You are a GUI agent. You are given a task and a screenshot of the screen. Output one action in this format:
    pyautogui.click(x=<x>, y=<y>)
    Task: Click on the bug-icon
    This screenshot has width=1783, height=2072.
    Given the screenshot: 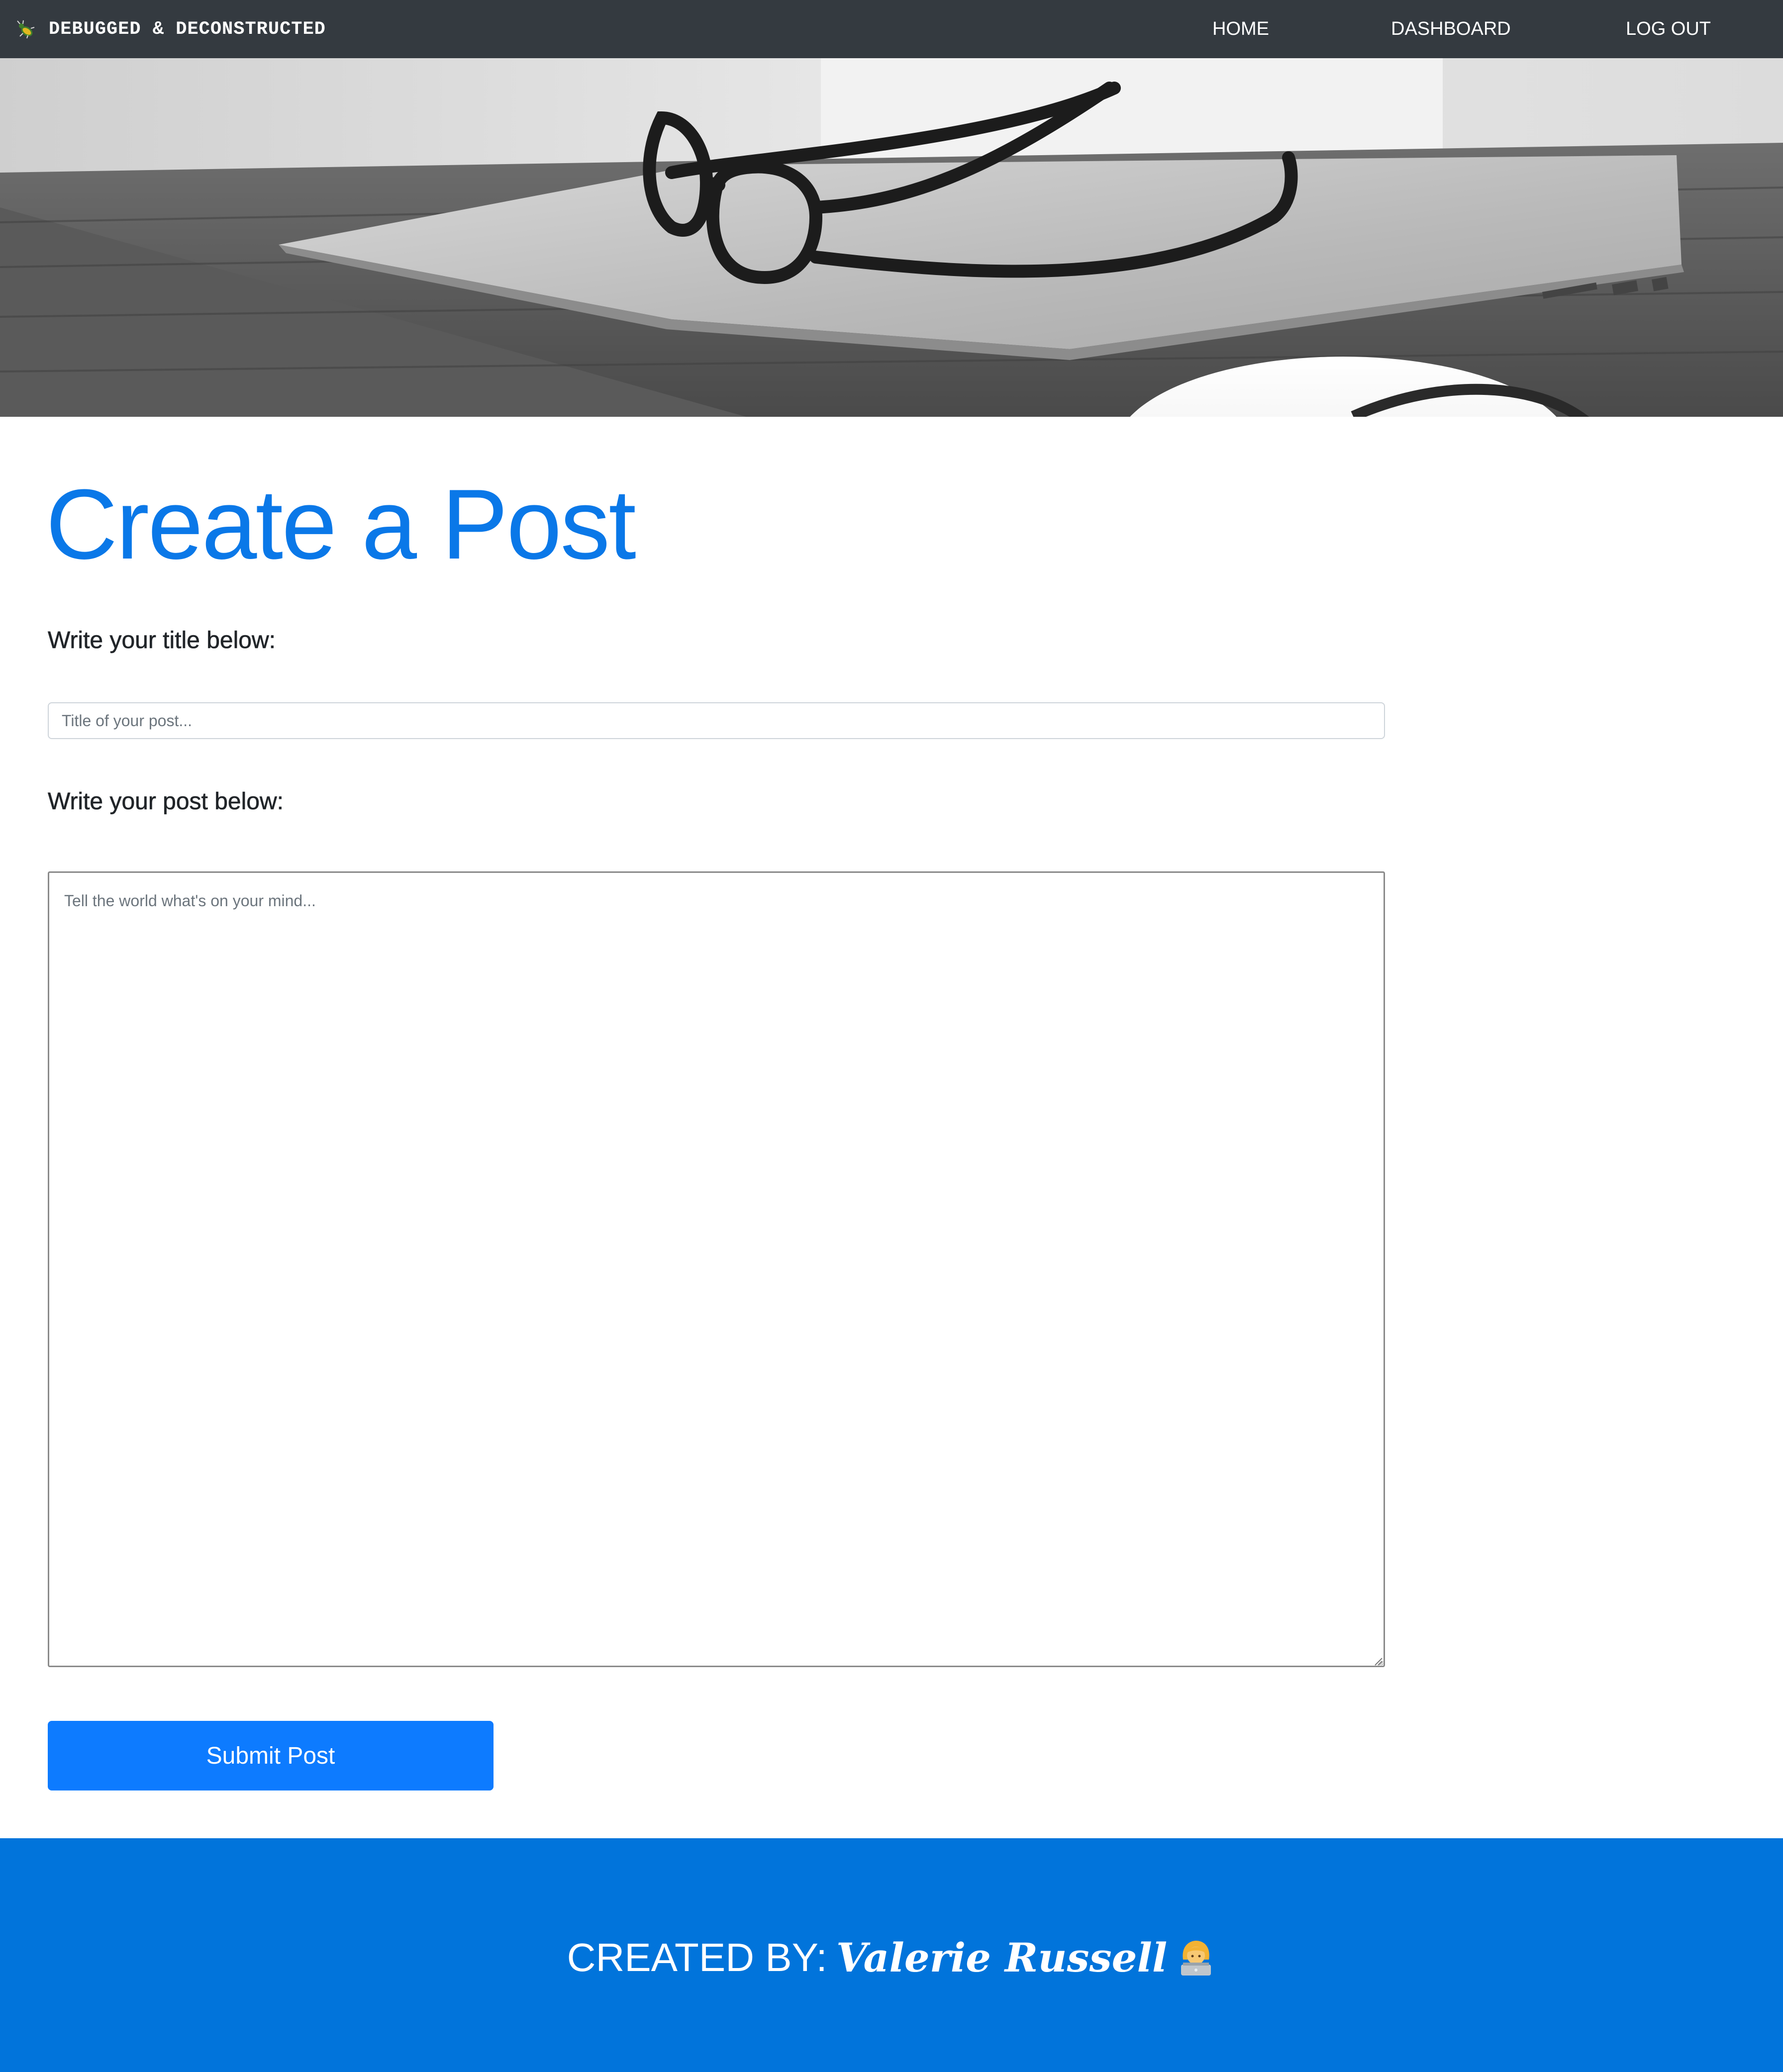 What is the action you would take?
    pyautogui.click(x=26, y=29)
    